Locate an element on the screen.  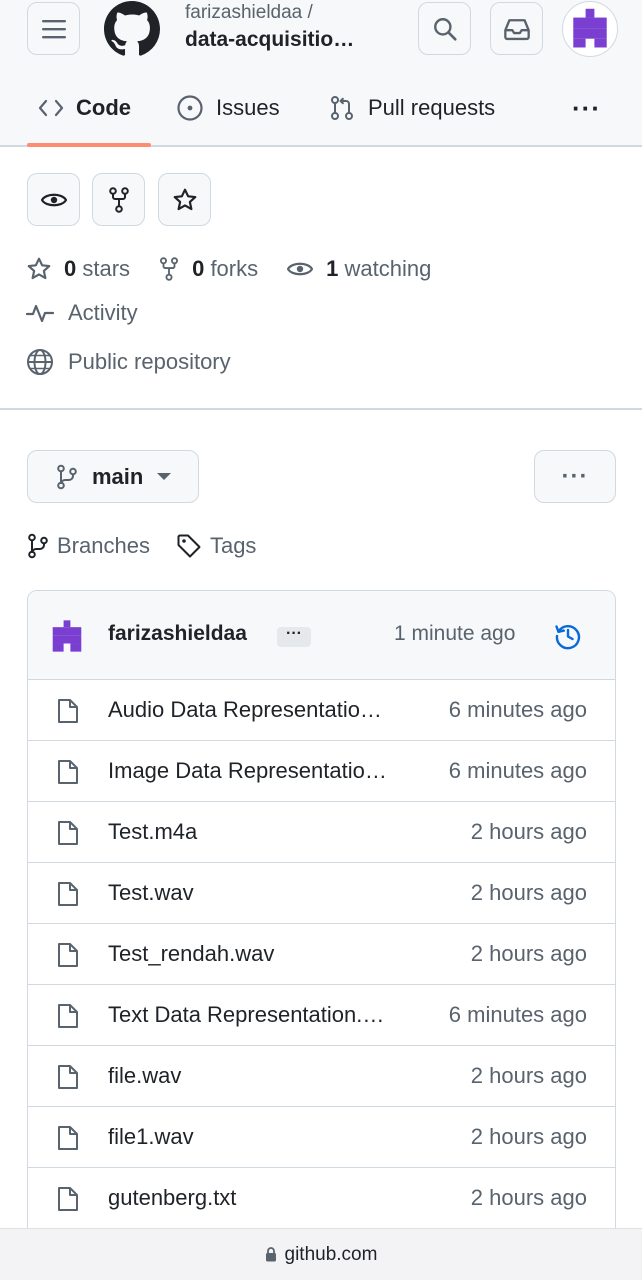
hamburger-icon is located at coordinates (53, 28).